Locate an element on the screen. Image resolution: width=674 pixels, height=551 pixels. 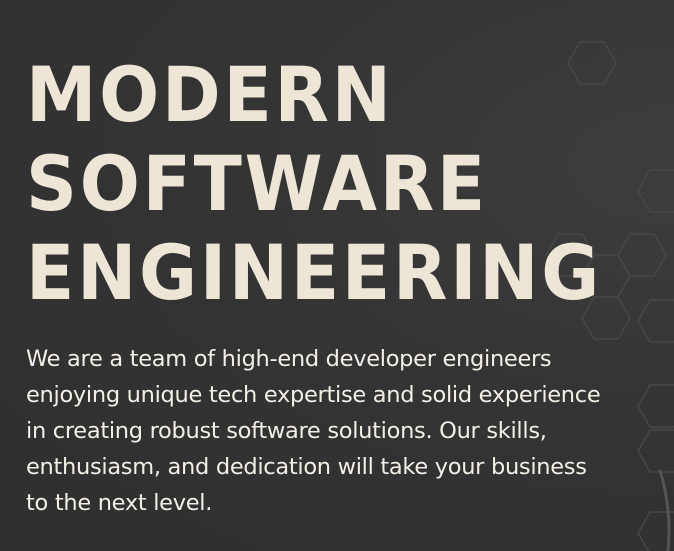
headline-line: SOFTWARE is located at coordinates (257, 183).